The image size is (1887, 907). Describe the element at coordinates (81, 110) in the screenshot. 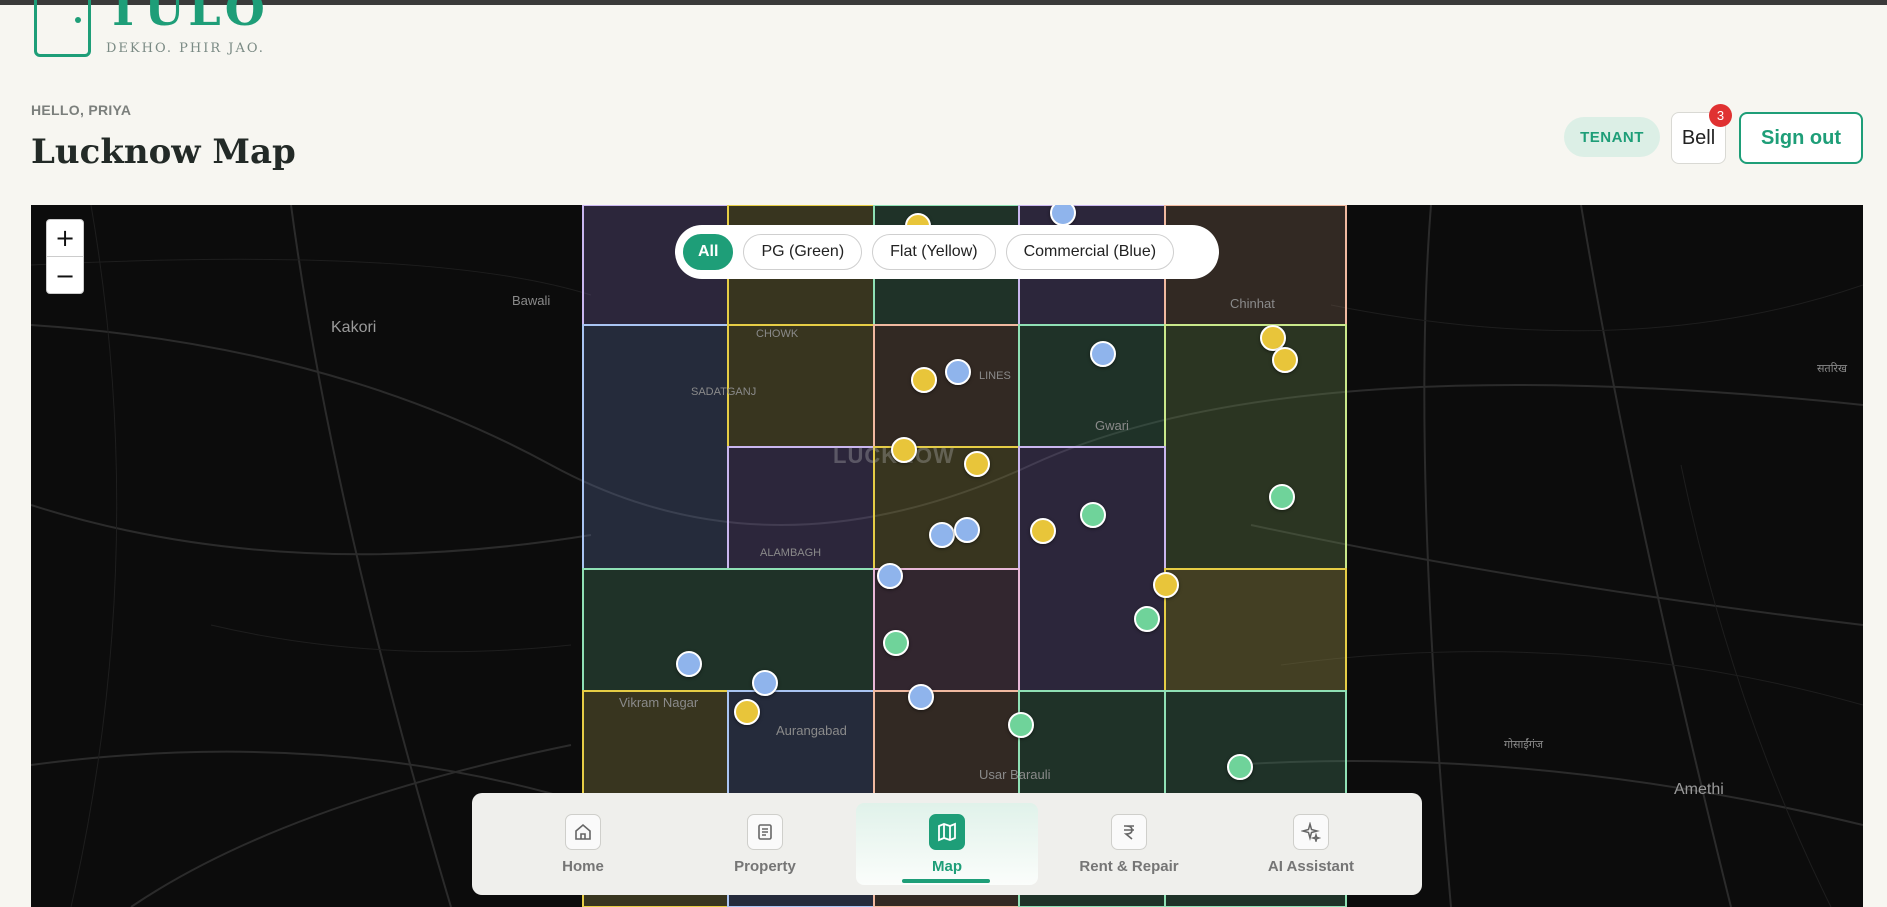

I see `greeting: HELLO, PRIYA` at that location.